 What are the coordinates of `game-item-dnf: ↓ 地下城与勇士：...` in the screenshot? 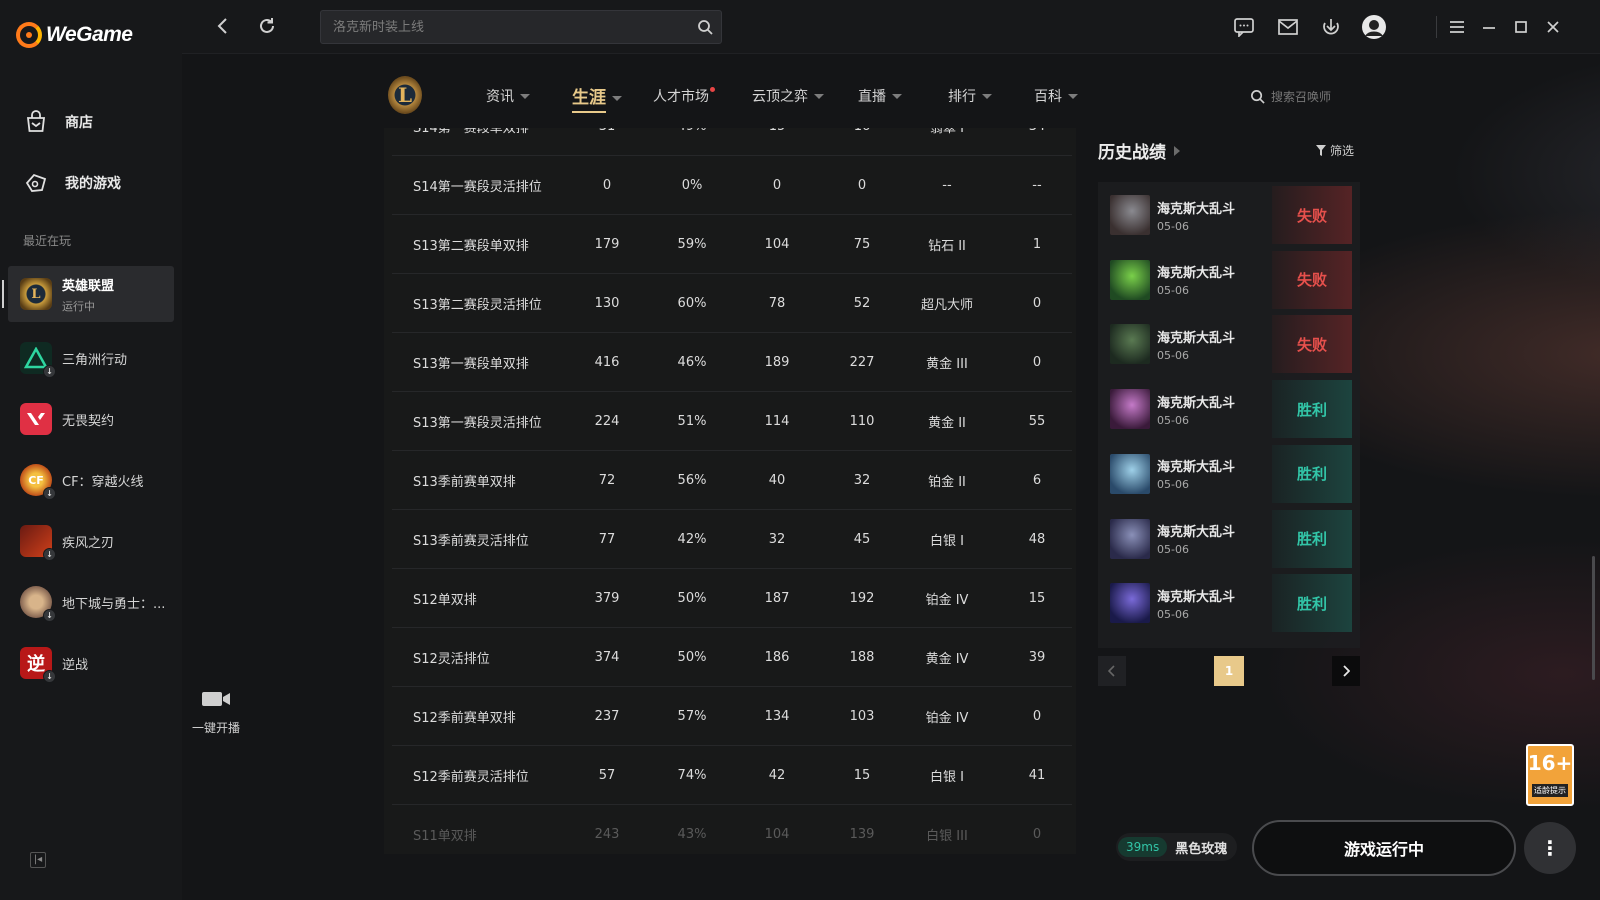 It's located at (91, 602).